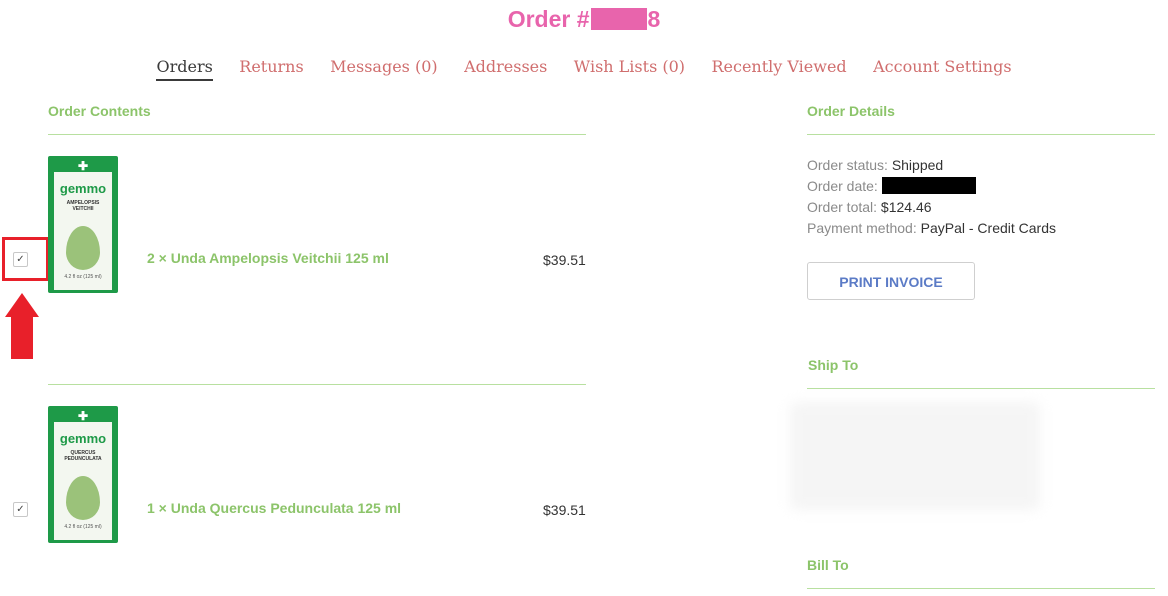  Describe the element at coordinates (917, 165) in the screenshot. I see `order-status-value: Shipped` at that location.